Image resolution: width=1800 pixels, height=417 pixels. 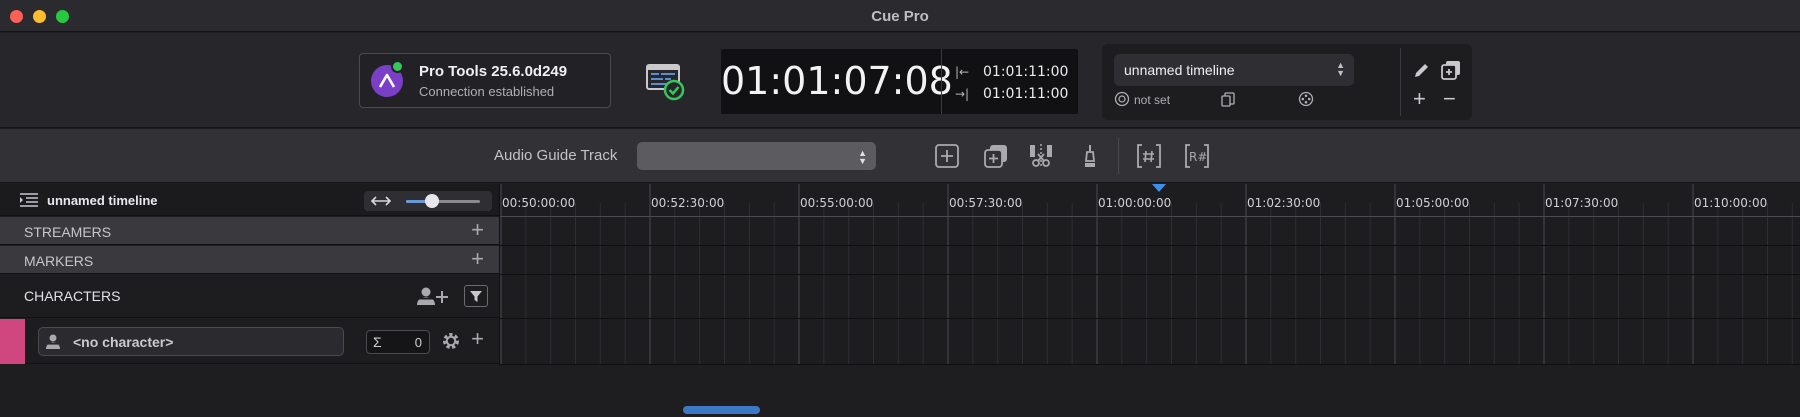 What do you see at coordinates (1400, 82) in the screenshot?
I see `timeline-panel-divider` at bounding box center [1400, 82].